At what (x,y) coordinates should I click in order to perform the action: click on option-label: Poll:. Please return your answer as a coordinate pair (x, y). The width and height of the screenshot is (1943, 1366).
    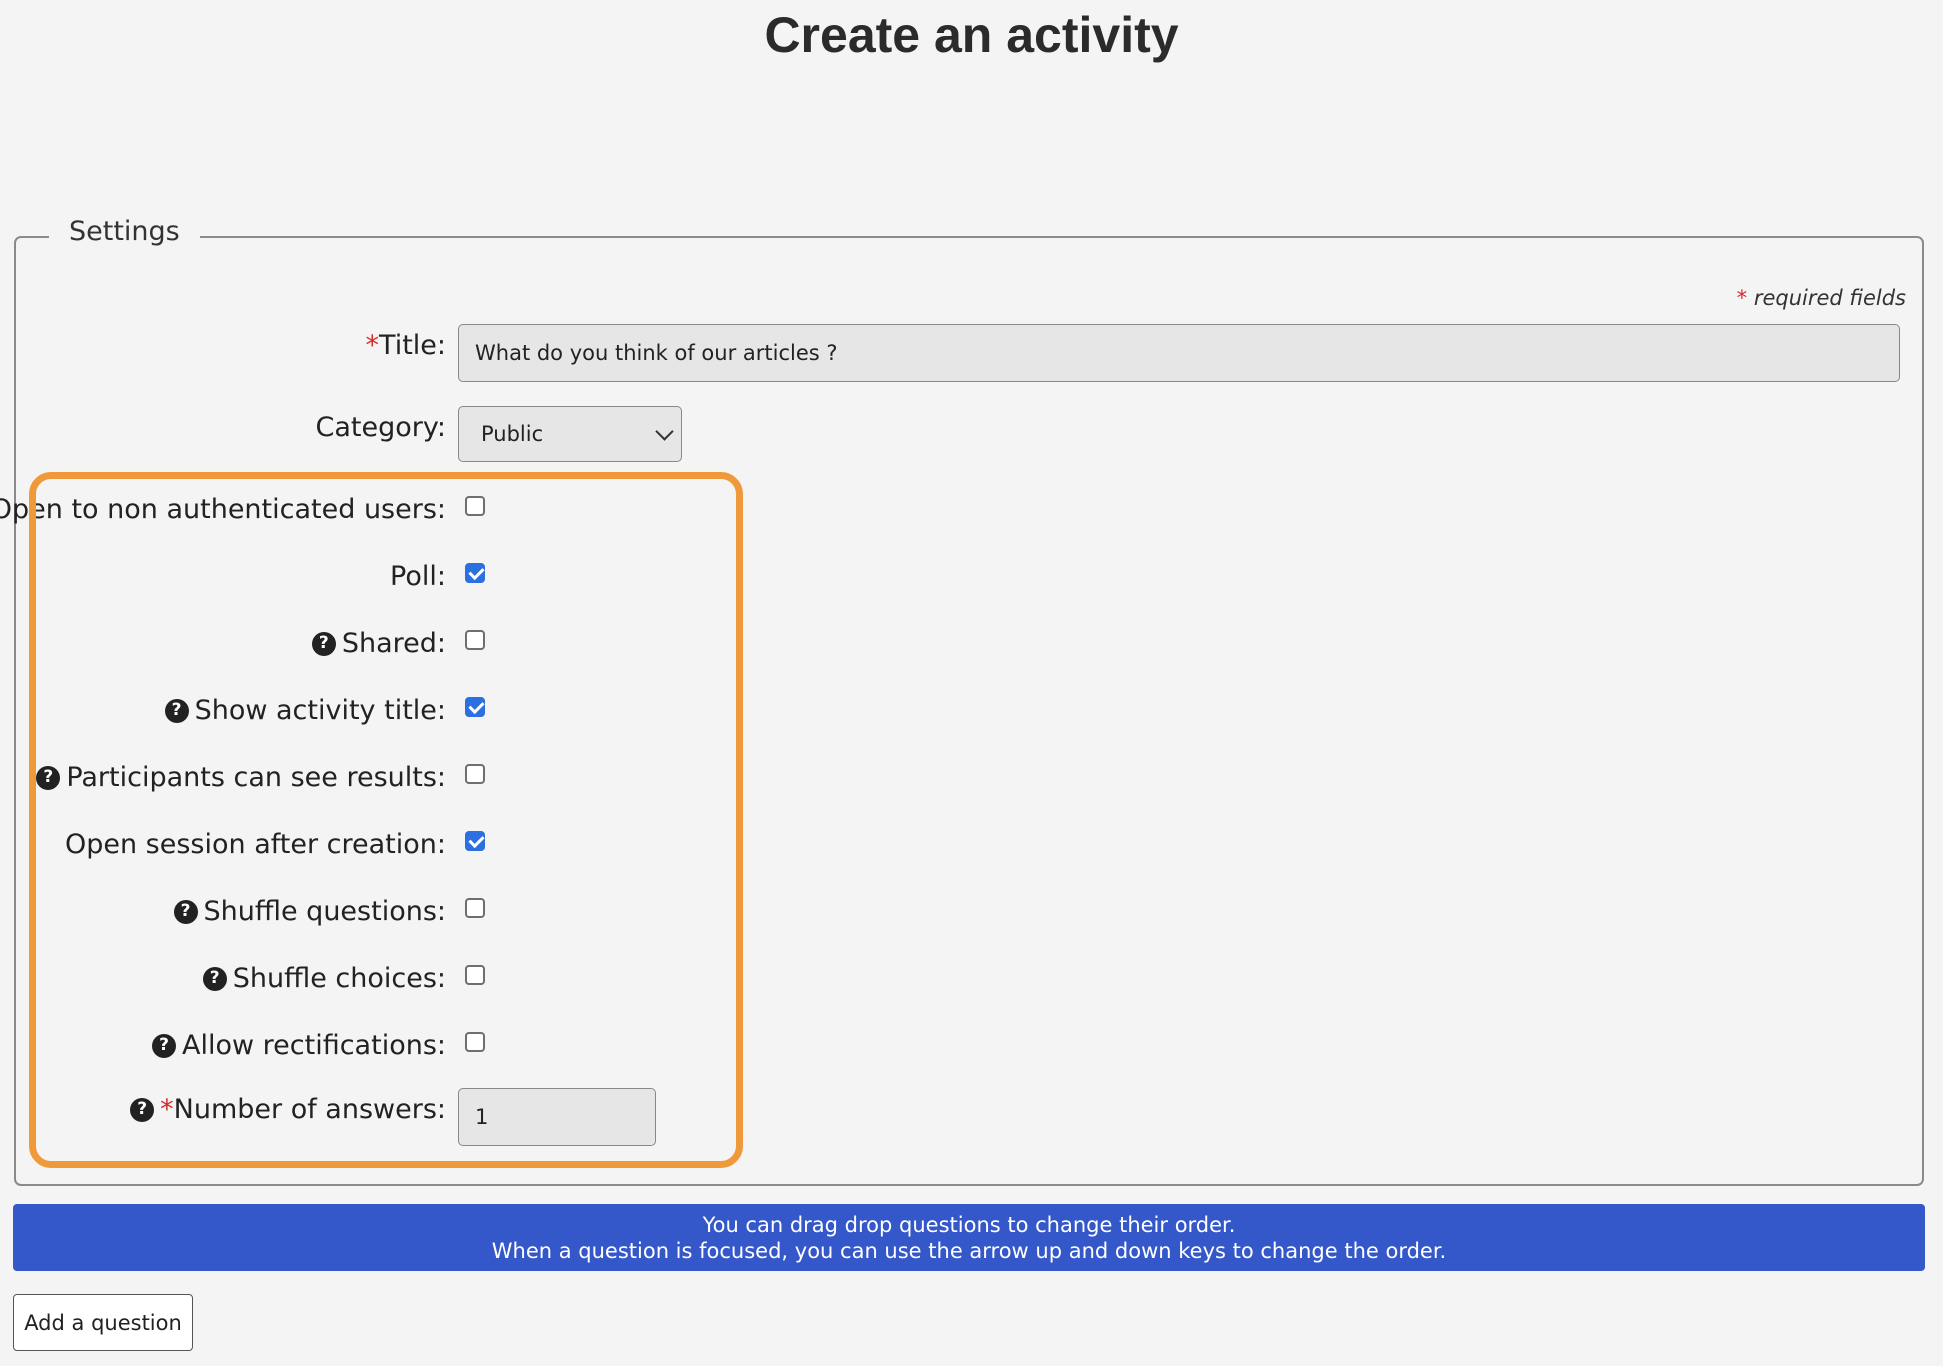
    Looking at the image, I should click on (418, 576).